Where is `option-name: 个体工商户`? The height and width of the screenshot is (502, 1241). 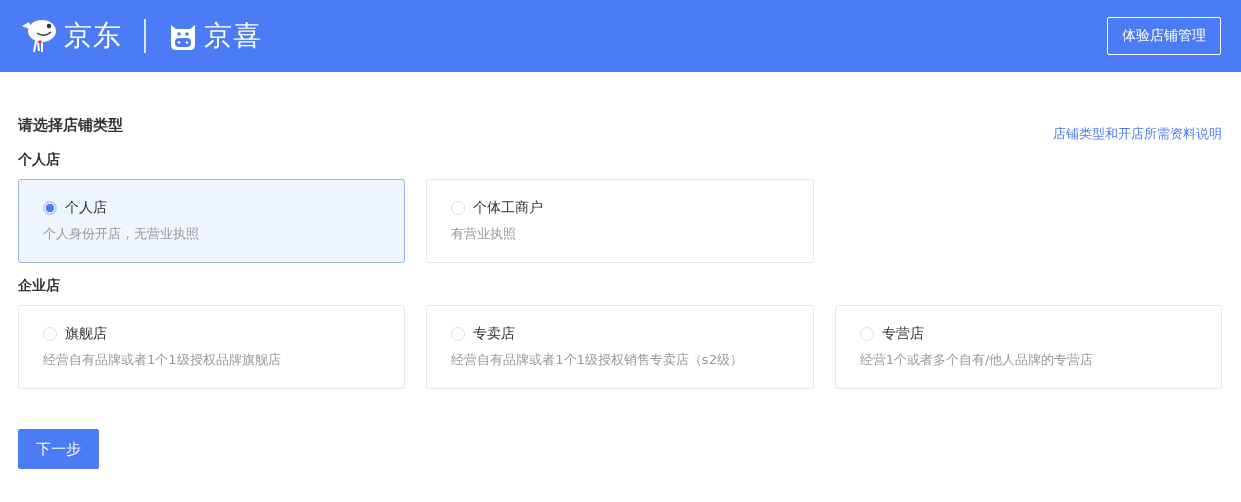 option-name: 个体工商户 is located at coordinates (508, 208).